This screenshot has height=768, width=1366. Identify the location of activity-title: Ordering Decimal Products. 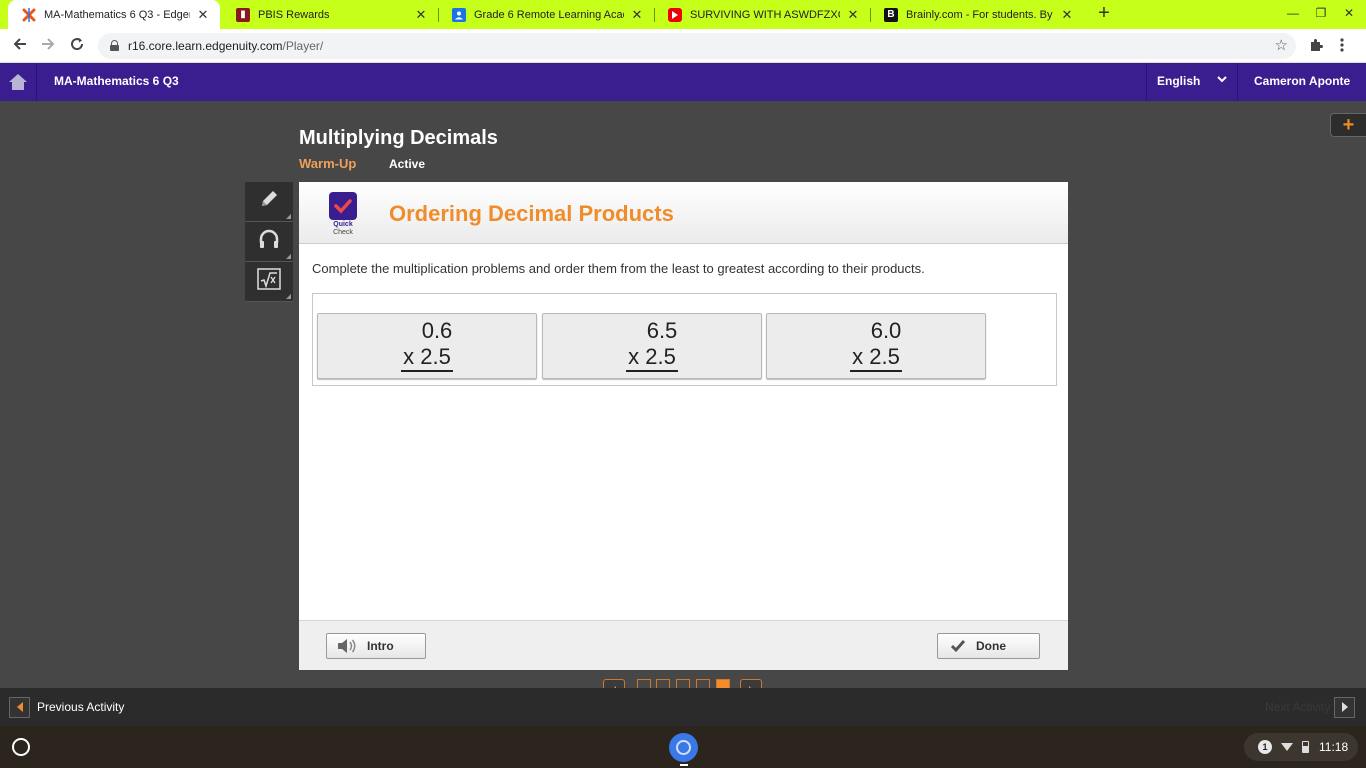
(531, 213).